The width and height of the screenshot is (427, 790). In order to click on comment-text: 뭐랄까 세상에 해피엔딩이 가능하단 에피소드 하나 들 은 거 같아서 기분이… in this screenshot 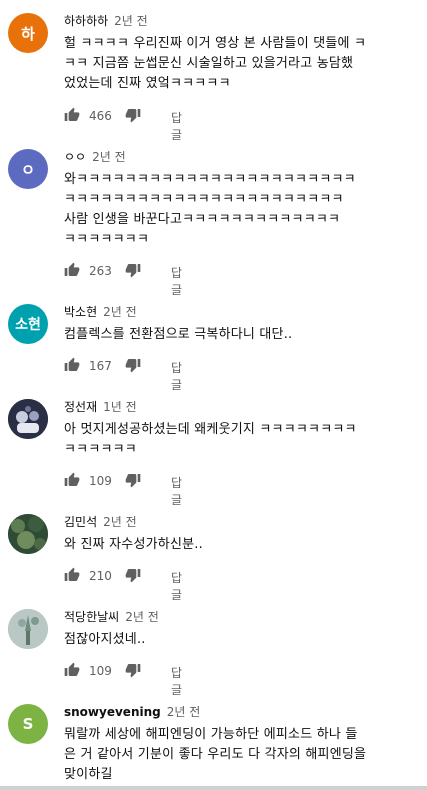, I will do `click(240, 755)`.